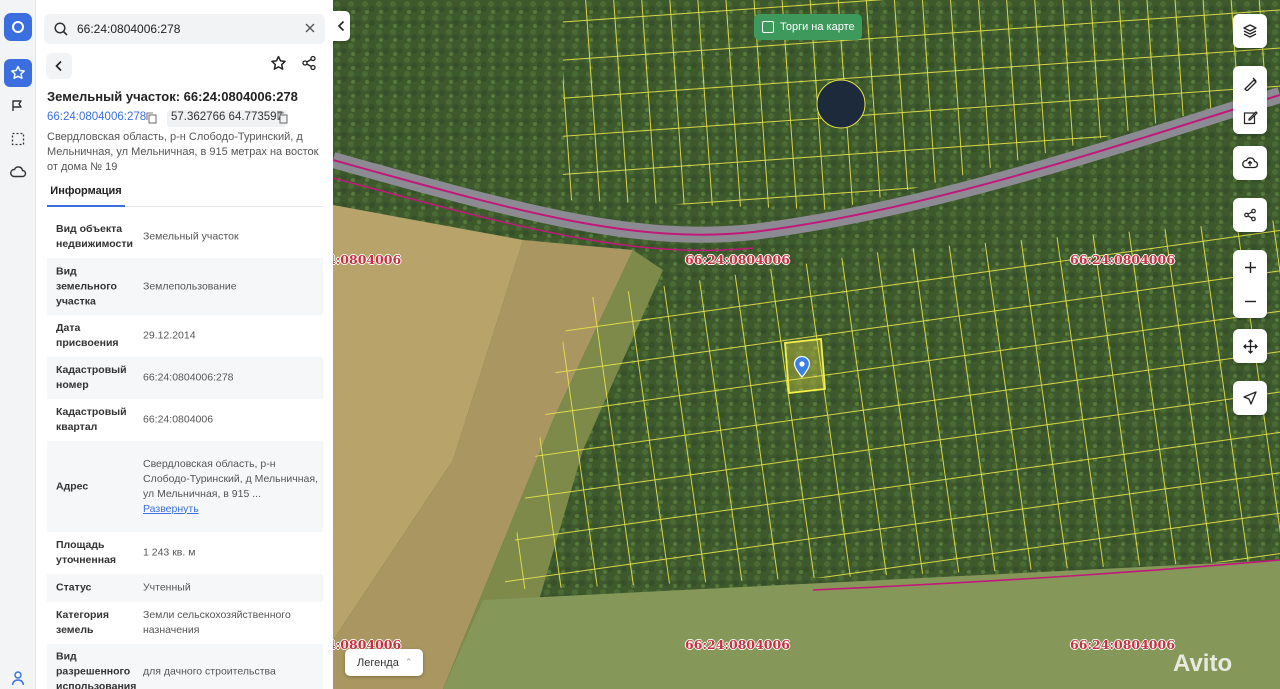  What do you see at coordinates (190, 286) in the screenshot?
I see `property-value: Землепользование` at bounding box center [190, 286].